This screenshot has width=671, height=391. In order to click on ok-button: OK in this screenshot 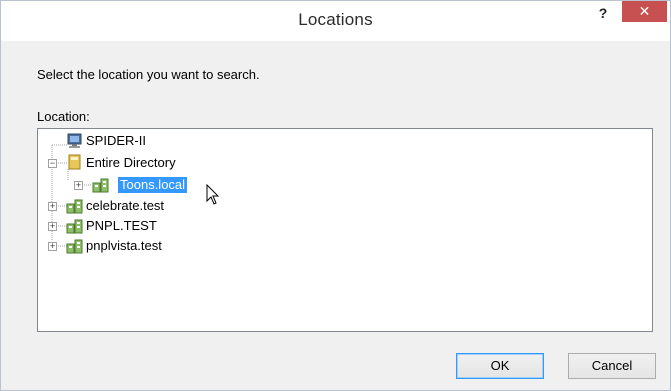, I will do `click(500, 366)`.